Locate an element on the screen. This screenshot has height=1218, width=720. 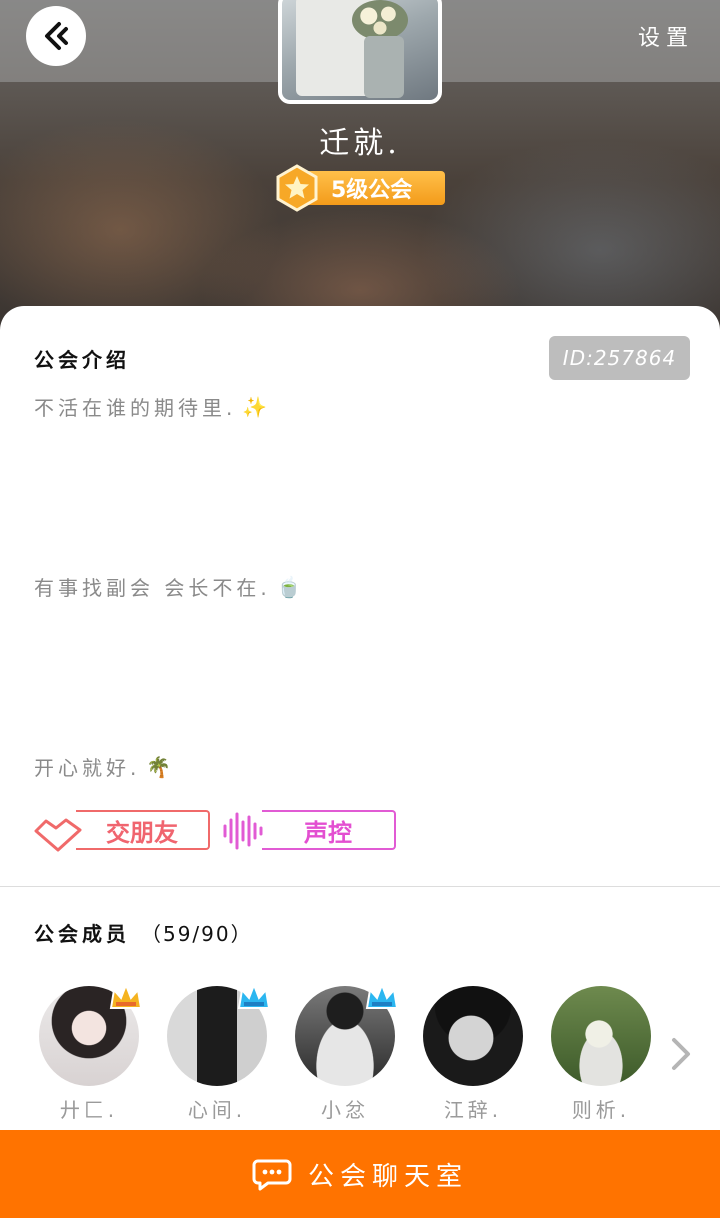
guild-chat-label: 公会聊天室 is located at coordinates (387, 1176).